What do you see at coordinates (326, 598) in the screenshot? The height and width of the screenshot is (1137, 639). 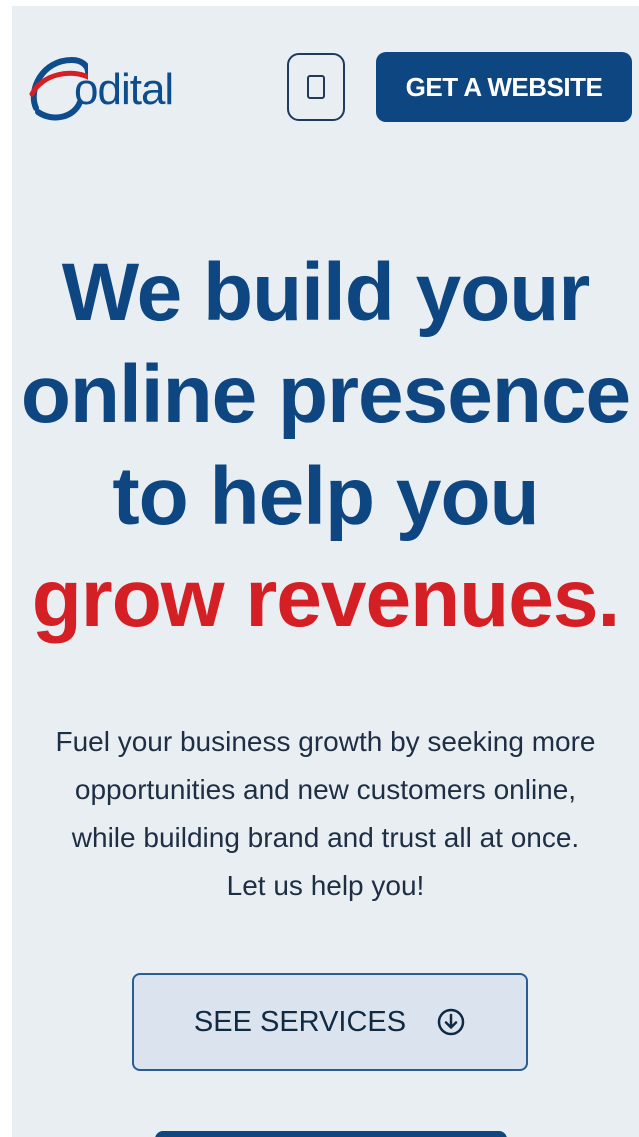 I see `headline-accent: grow revenues.` at bounding box center [326, 598].